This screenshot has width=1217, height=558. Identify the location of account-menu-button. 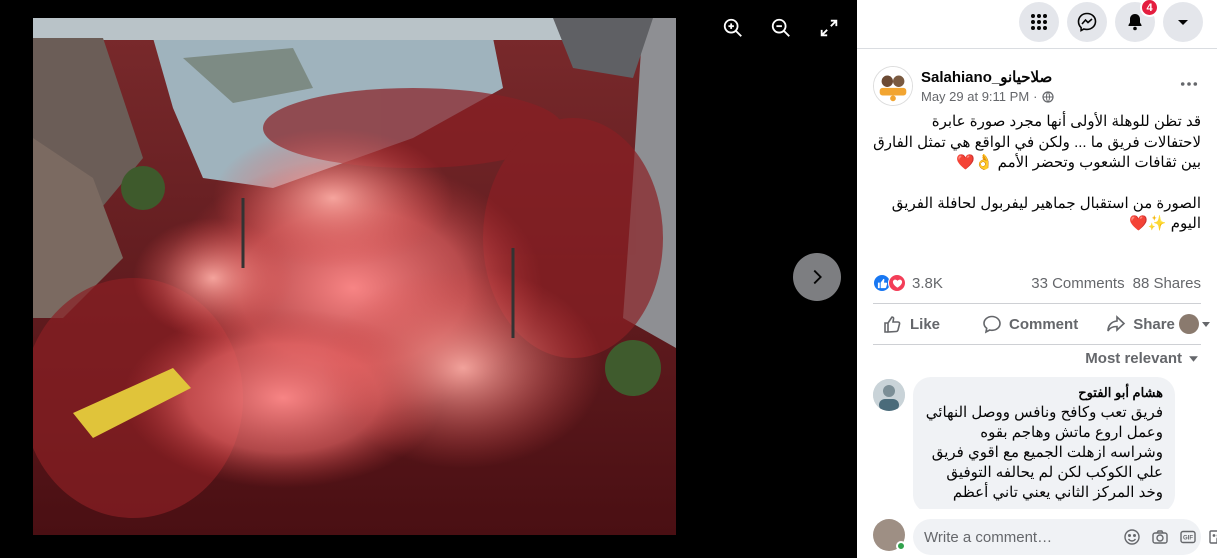
(1183, 22).